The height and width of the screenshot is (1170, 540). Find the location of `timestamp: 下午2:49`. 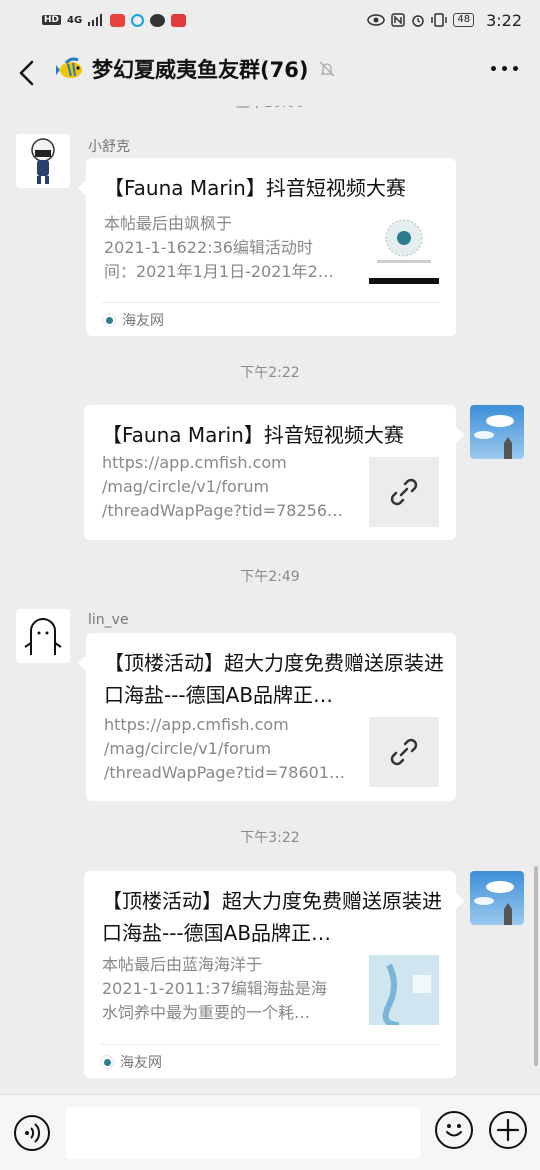

timestamp: 下午2:49 is located at coordinates (270, 577).